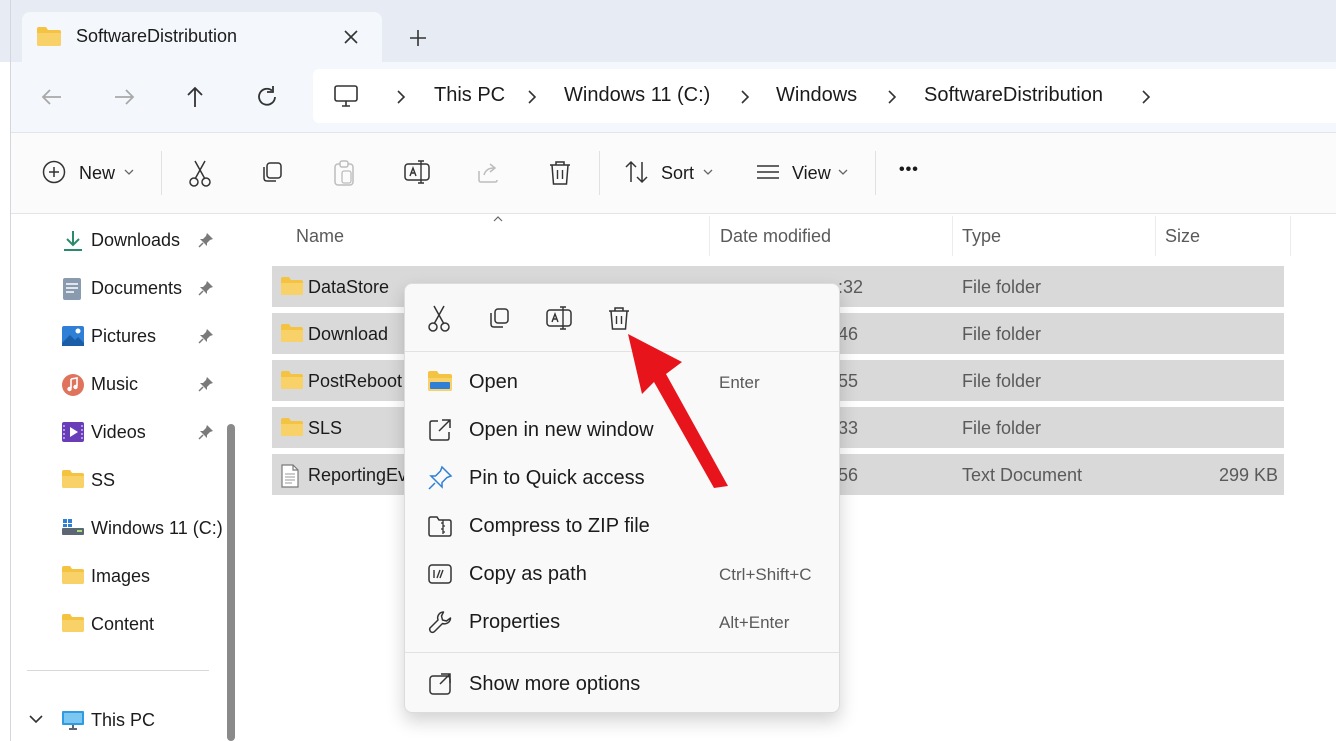  I want to click on sidebar-item-content: Content, so click(151, 624).